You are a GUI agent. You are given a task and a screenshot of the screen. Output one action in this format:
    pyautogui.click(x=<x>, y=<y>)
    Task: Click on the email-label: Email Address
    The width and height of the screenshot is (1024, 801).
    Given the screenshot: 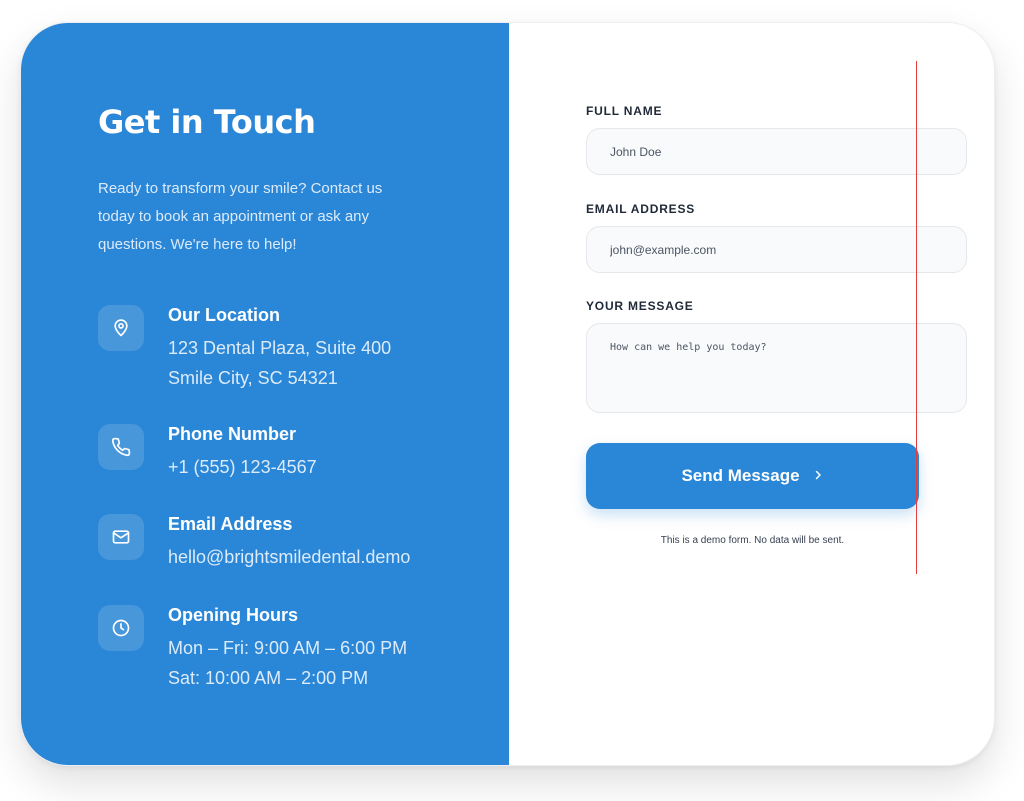 What is the action you would take?
    pyautogui.click(x=230, y=524)
    